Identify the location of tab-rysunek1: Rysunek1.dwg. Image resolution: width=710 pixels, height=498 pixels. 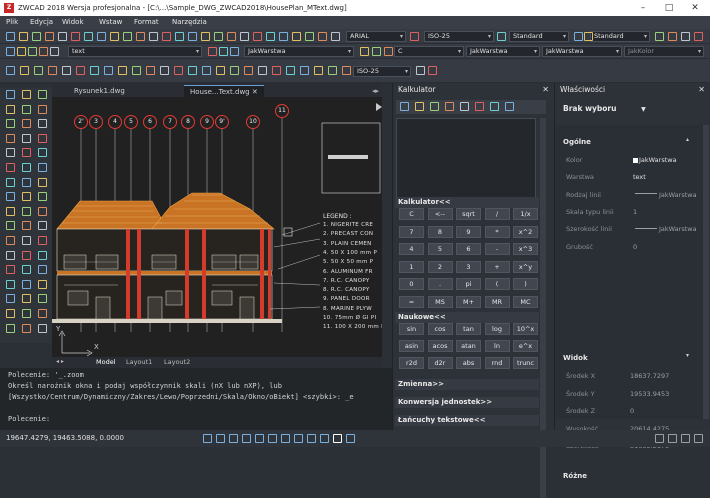
(99, 91).